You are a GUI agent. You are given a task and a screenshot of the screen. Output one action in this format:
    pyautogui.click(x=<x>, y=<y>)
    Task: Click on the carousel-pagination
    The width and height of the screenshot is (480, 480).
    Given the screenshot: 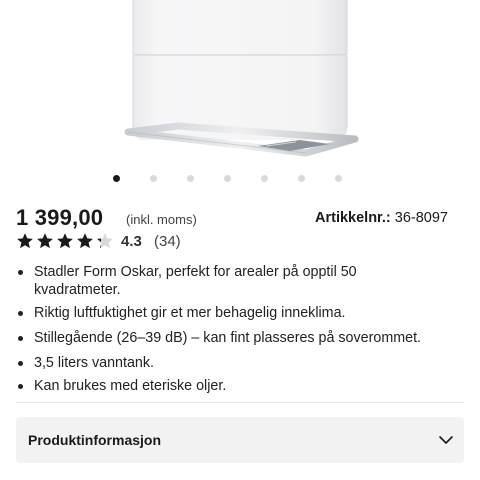 What is the action you would take?
    pyautogui.click(x=240, y=179)
    